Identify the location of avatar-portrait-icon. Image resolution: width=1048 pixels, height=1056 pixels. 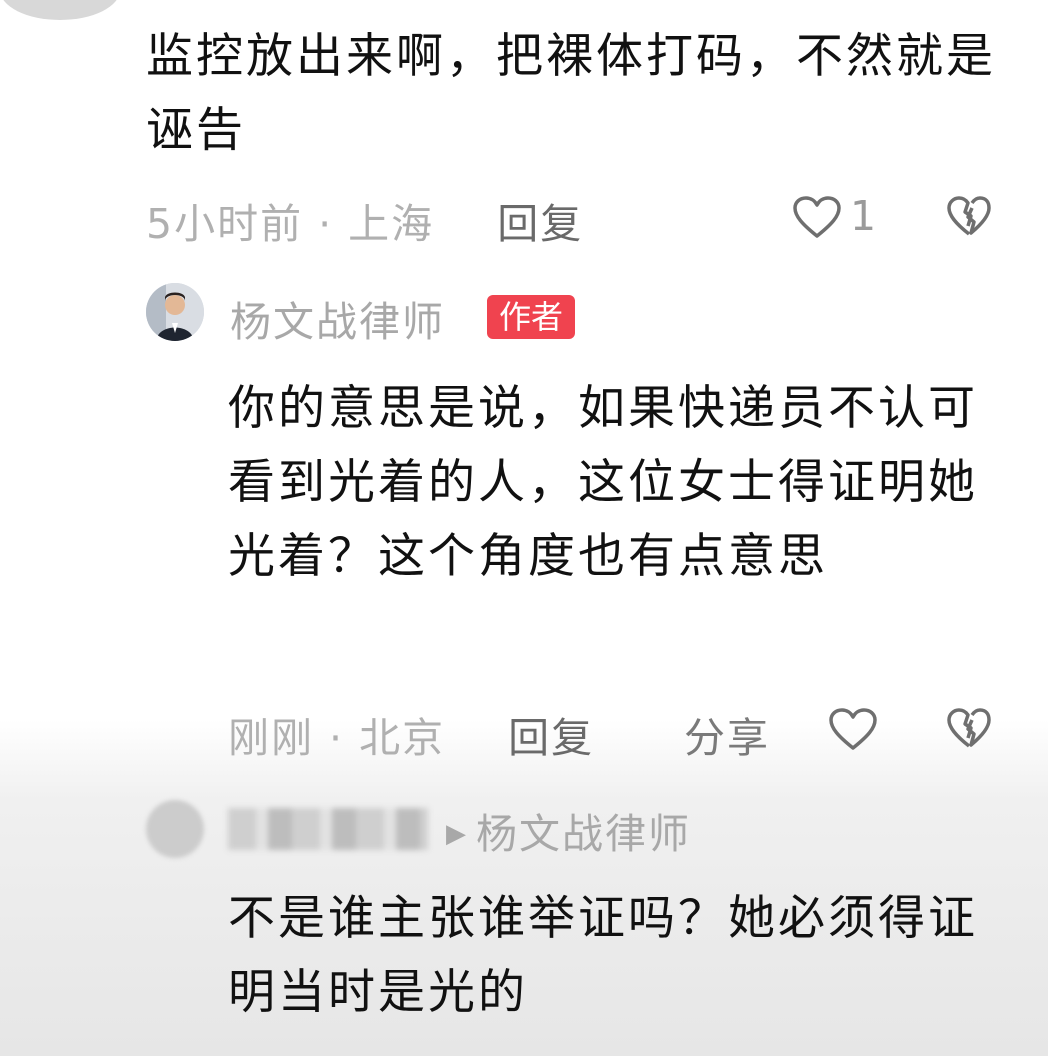
(175, 312).